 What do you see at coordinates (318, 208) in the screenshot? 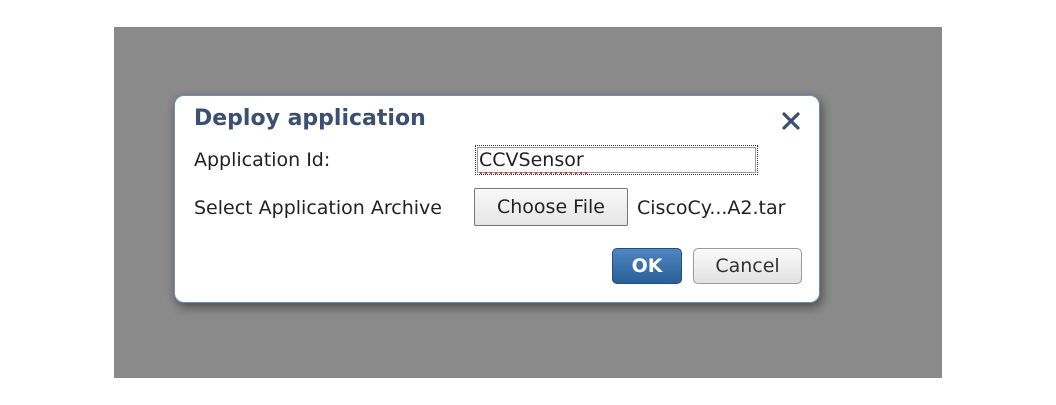
I see `application-archive-label: Select Application Archive` at bounding box center [318, 208].